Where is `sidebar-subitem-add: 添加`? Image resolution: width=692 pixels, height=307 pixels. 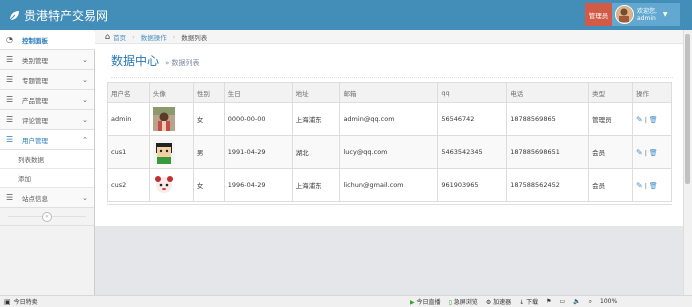
sidebar-subitem-add: 添加 is located at coordinates (47, 178).